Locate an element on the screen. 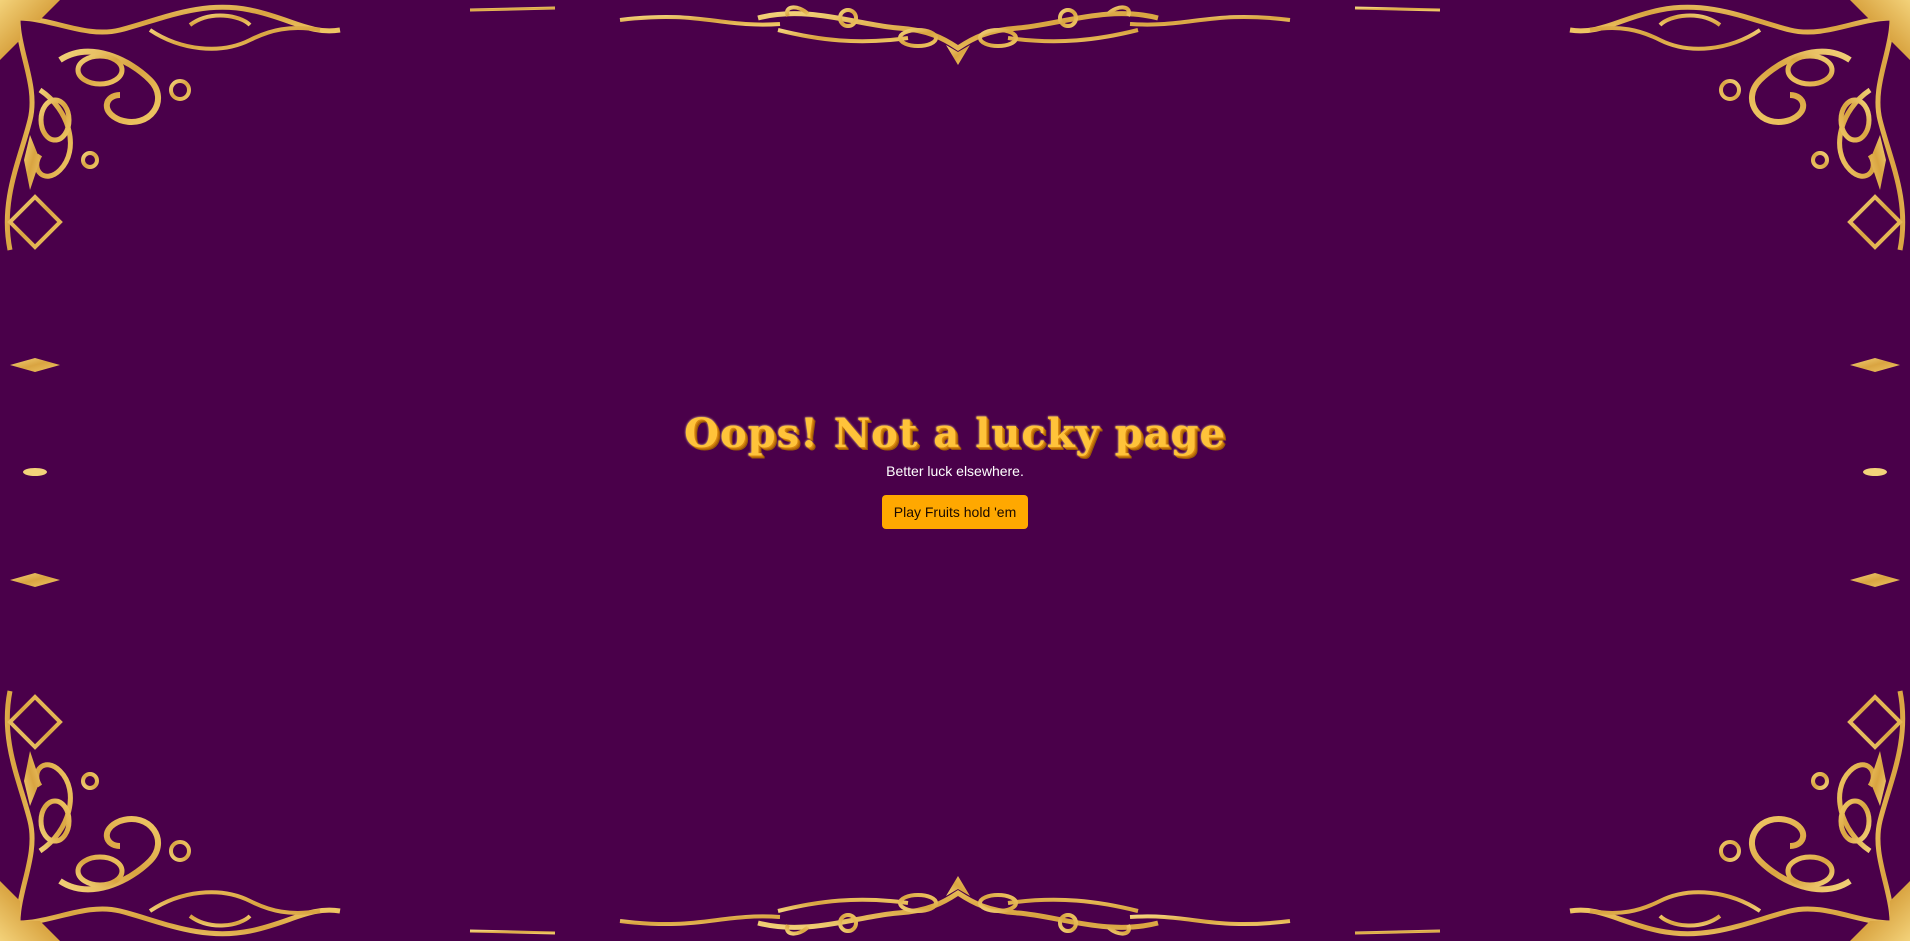 This screenshot has width=1910, height=941. play-game-button: Play Fruits hold 'em is located at coordinates (955, 512).